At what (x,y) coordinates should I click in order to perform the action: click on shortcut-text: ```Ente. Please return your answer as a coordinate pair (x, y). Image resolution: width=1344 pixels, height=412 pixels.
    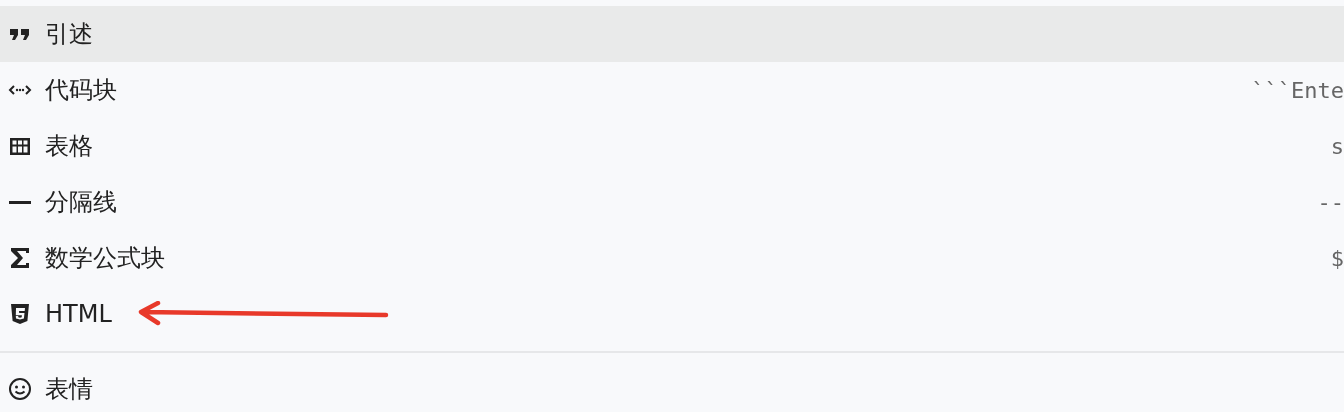
    Looking at the image, I should click on (1297, 90).